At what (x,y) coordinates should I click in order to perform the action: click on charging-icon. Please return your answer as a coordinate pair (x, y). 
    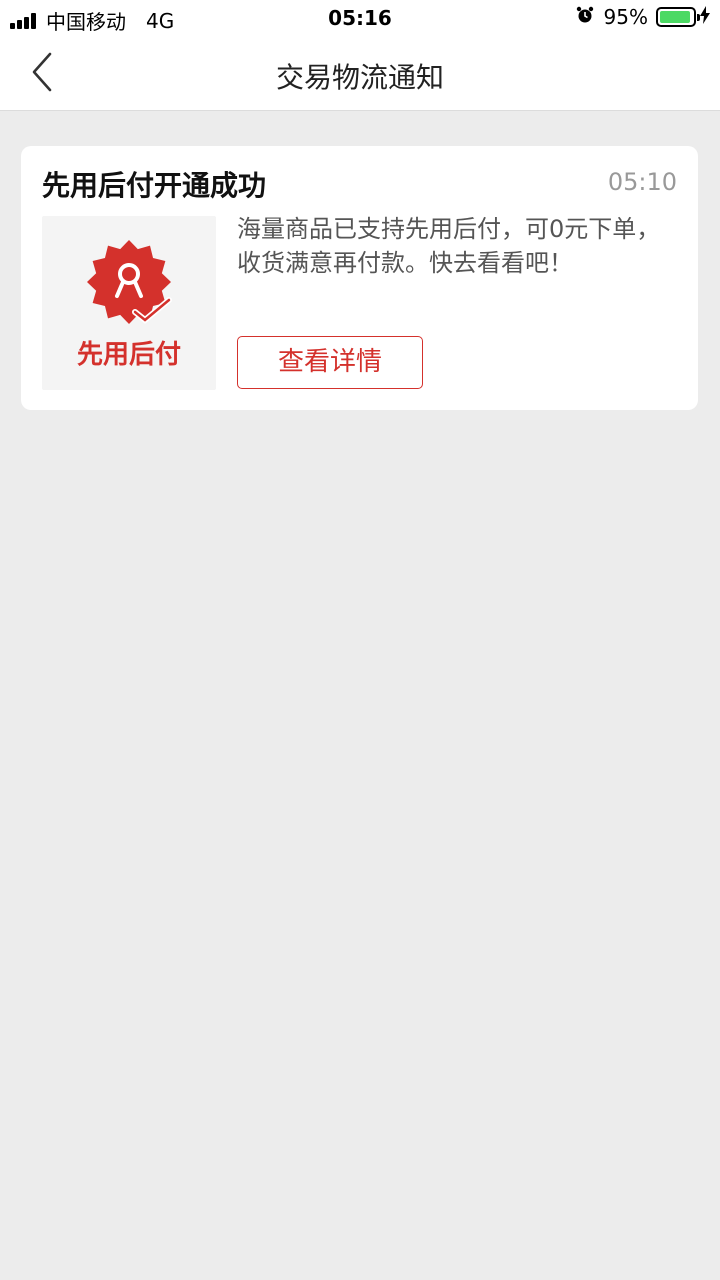
    Looking at the image, I should click on (705, 17).